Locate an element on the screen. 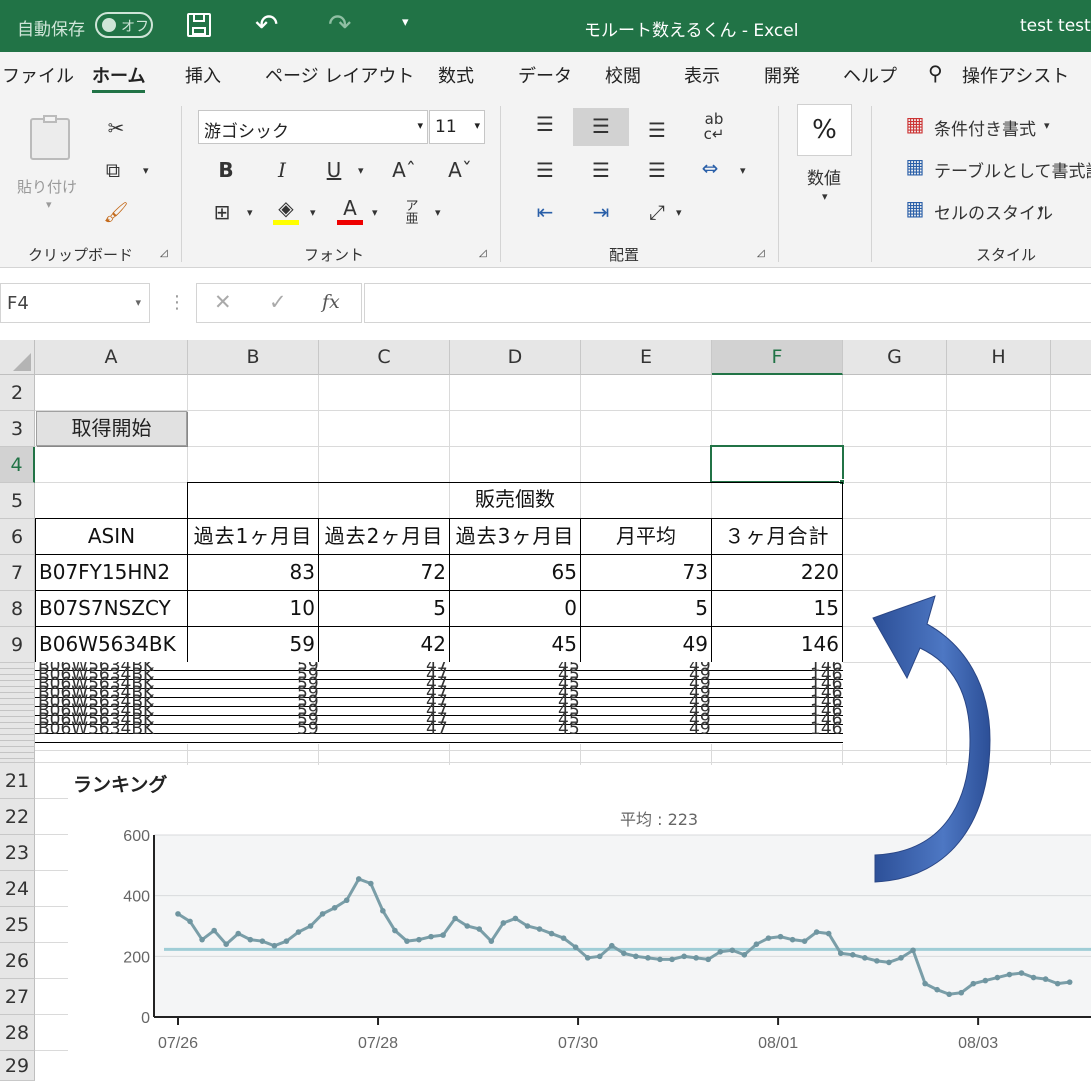  curved-arrow-shape is located at coordinates (945, 740).